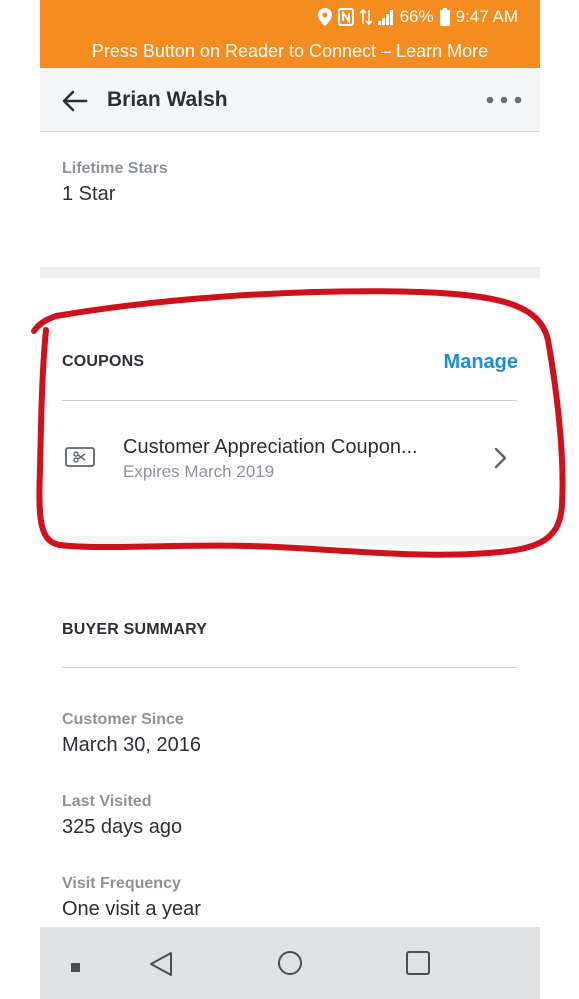  Describe the element at coordinates (365, 17) in the screenshot. I see `data-icon` at that location.